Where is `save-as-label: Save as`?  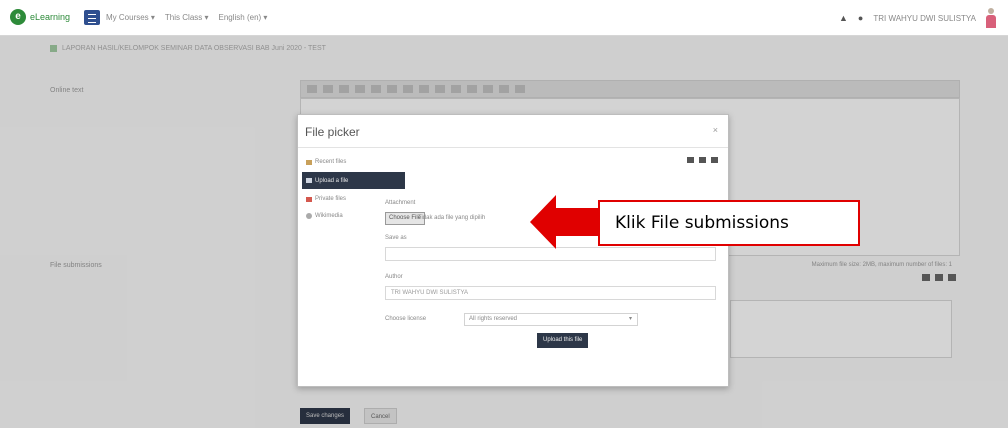 save-as-label: Save as is located at coordinates (396, 238).